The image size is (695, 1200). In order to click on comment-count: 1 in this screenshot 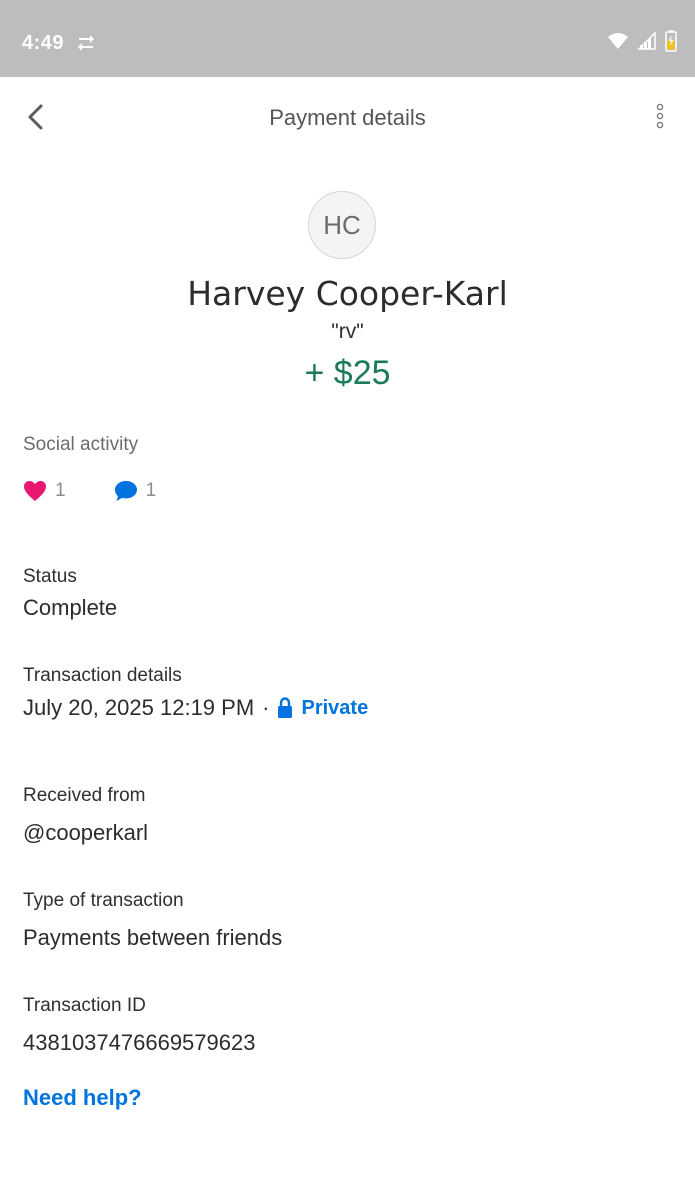, I will do `click(151, 490)`.